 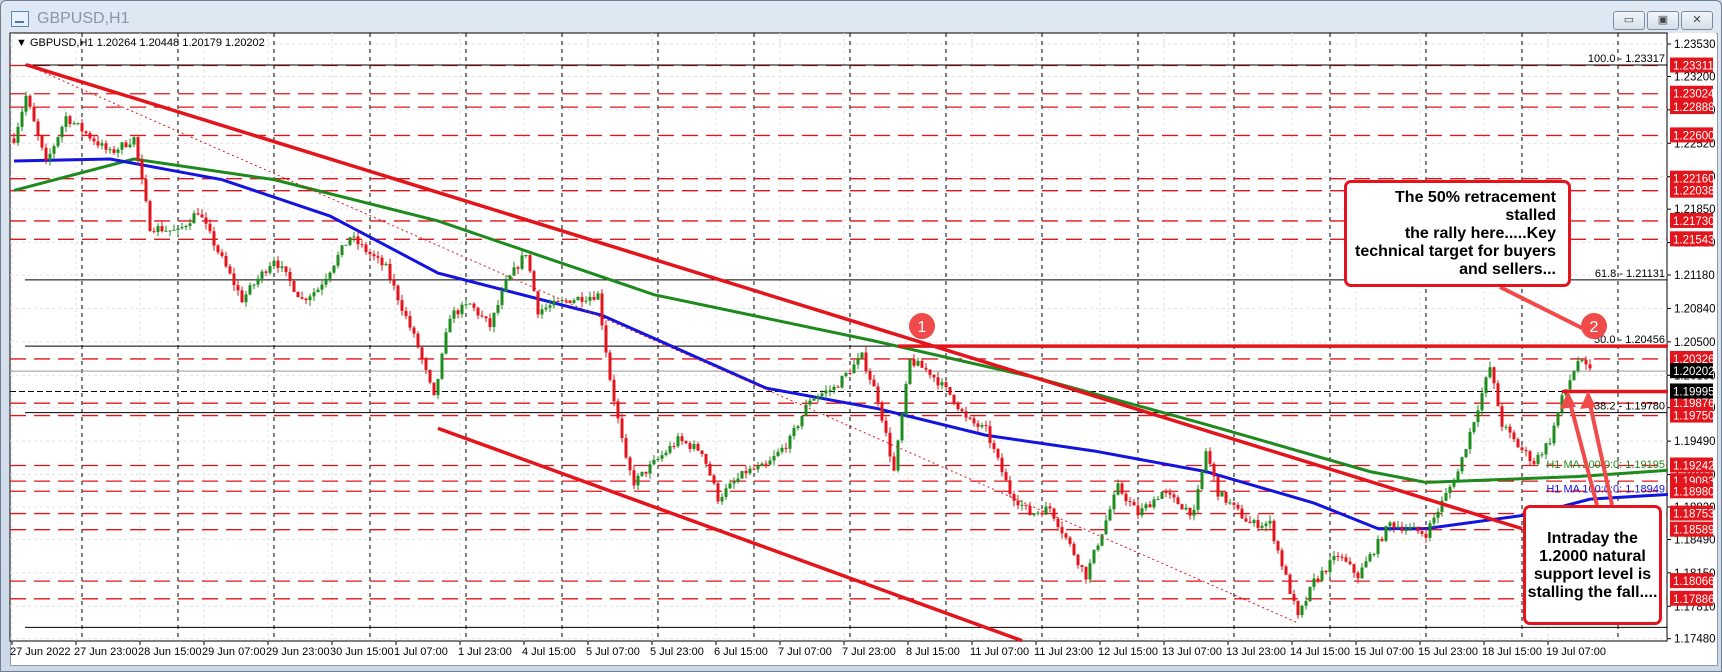 I want to click on time-tick-label: 5 Jul 07:00, so click(x=613, y=652).